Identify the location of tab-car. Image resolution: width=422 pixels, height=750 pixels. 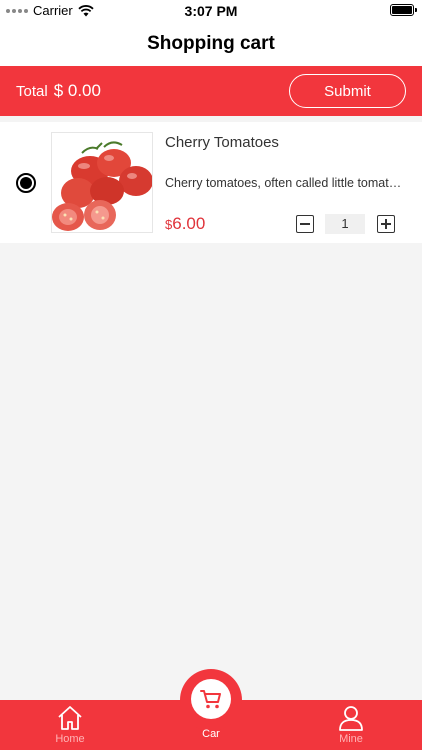
(211, 700).